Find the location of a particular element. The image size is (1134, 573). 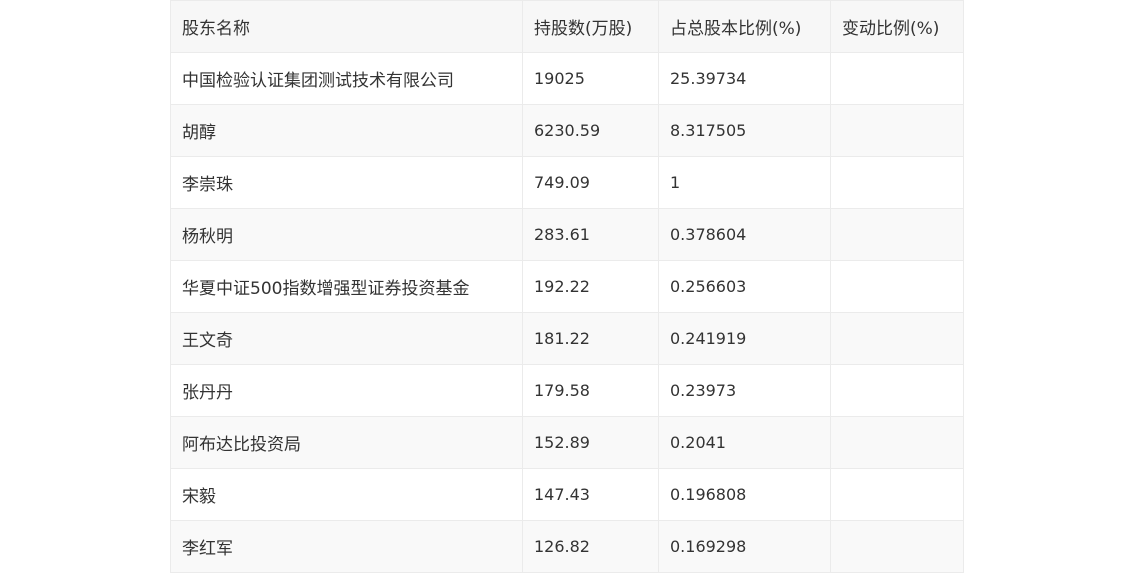

cell-shareholder-name: 李红军 is located at coordinates (346, 546).